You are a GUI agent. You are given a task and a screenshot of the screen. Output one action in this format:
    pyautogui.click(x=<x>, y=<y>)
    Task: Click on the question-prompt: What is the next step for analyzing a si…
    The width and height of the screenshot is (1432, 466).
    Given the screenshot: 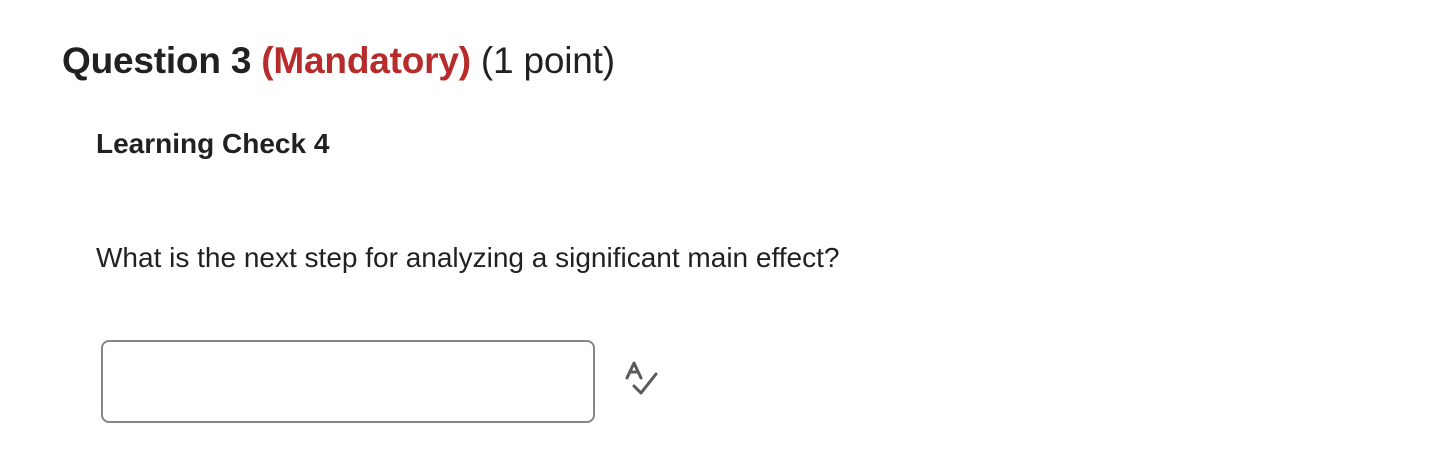 What is the action you would take?
    pyautogui.click(x=468, y=257)
    